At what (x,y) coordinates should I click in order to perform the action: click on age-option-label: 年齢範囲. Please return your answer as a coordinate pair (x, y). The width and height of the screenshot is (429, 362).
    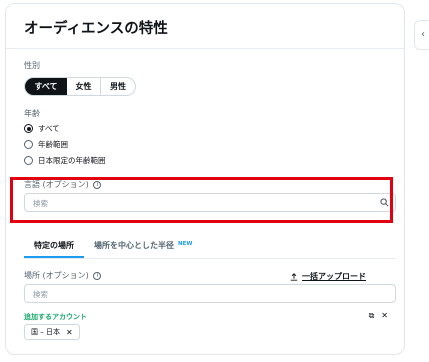
    Looking at the image, I should click on (53, 144).